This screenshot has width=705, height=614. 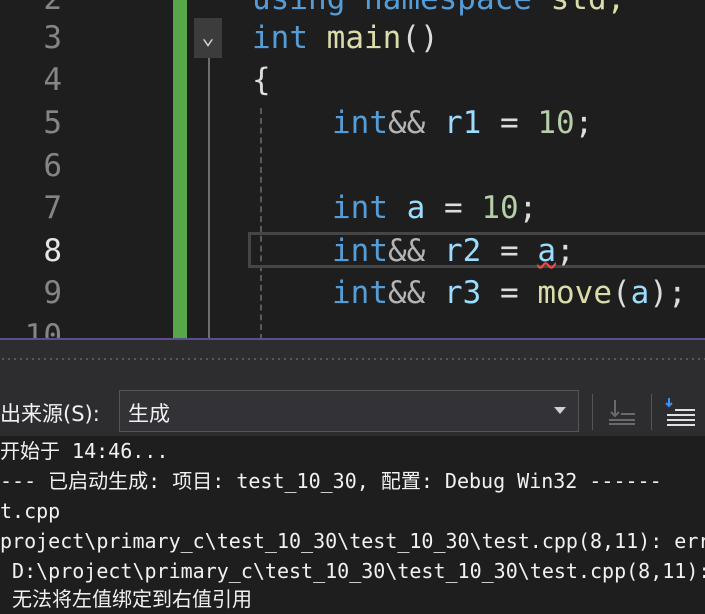 I want to click on line-number: 4, so click(x=52, y=80).